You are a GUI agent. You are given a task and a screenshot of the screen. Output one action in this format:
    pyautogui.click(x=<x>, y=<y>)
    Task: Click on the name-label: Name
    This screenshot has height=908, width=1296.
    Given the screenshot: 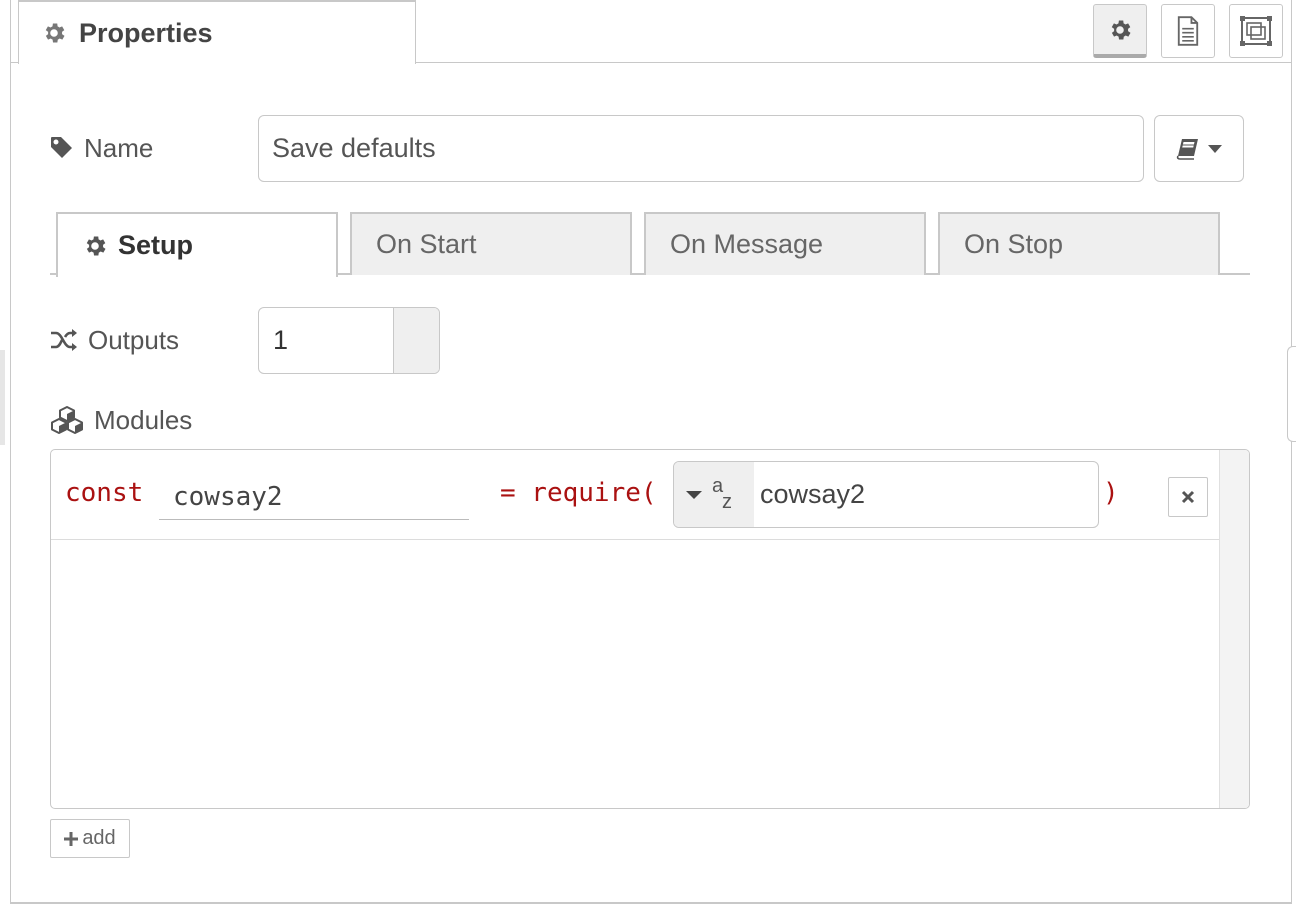 What is the action you would take?
    pyautogui.click(x=101, y=148)
    